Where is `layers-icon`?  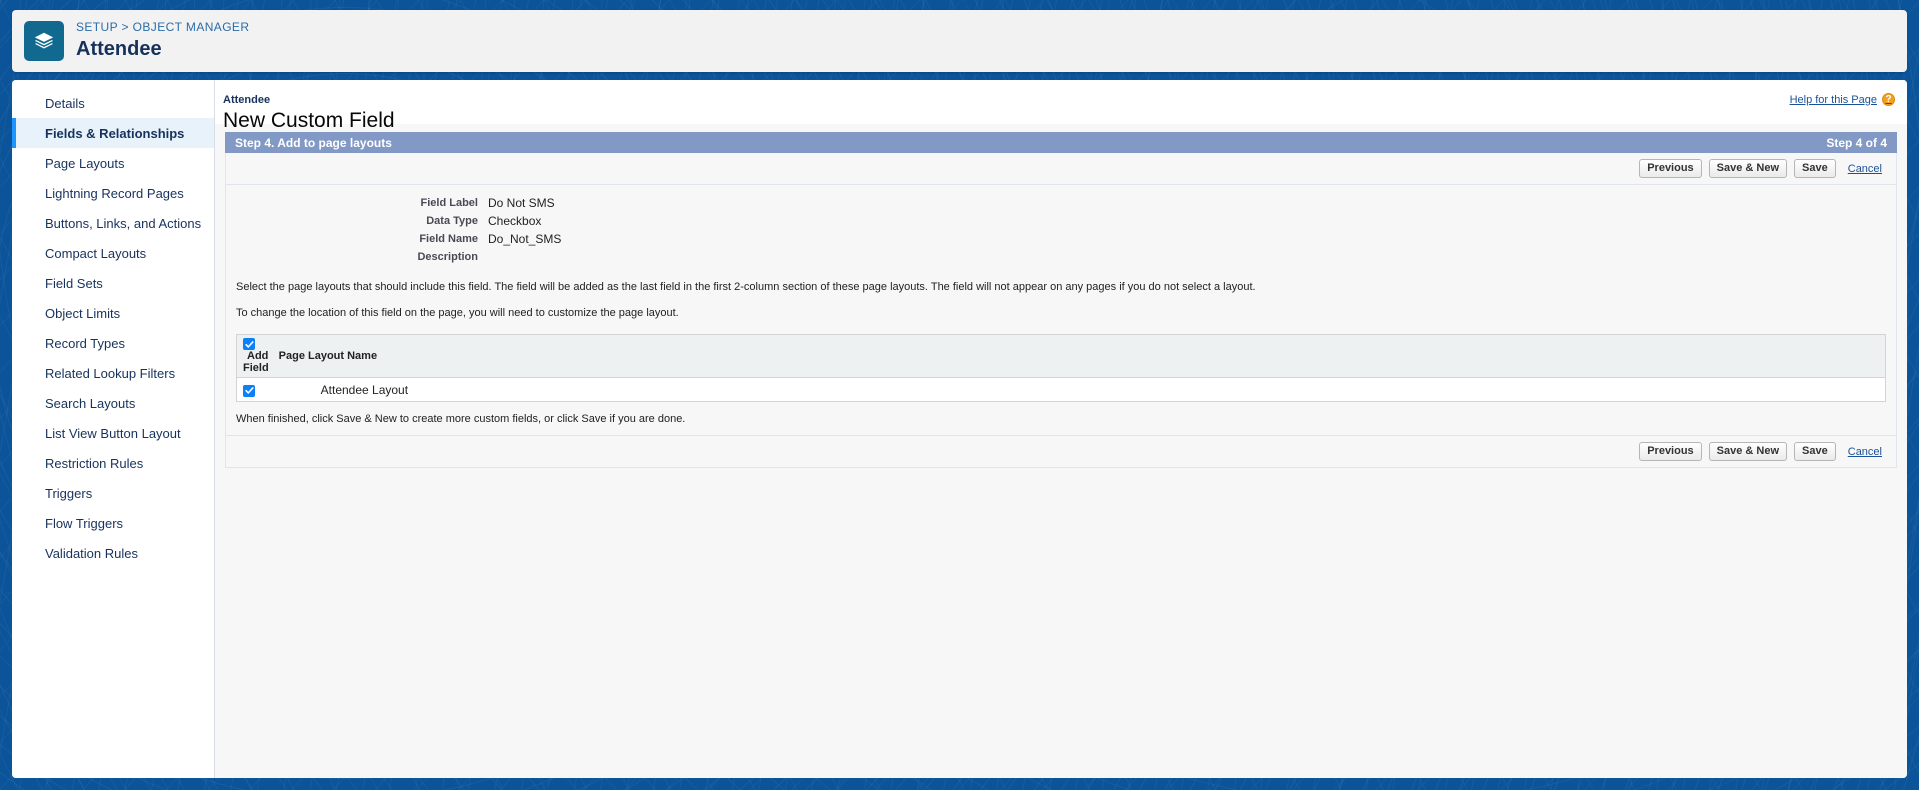
layers-icon is located at coordinates (44, 41).